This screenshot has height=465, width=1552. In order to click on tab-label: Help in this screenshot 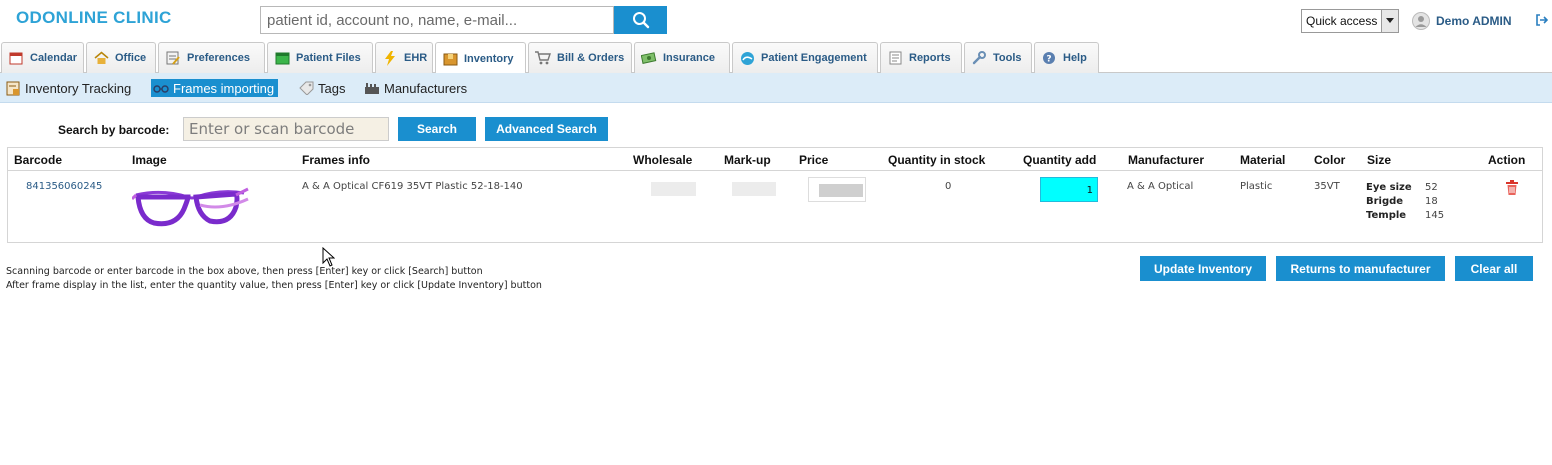, I will do `click(1075, 58)`.